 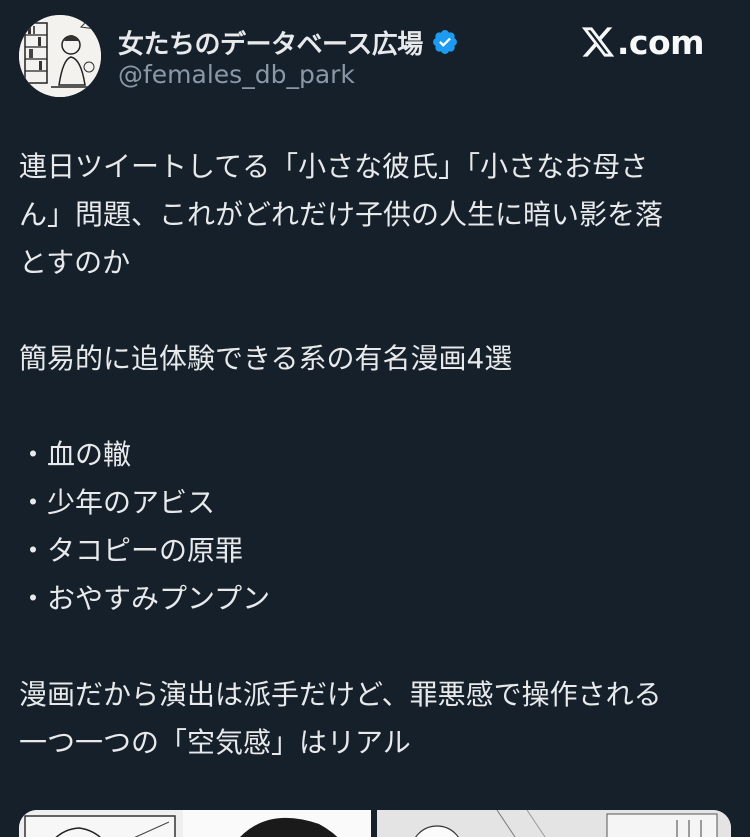 I want to click on brand-domain-text: .com, so click(x=660, y=42).